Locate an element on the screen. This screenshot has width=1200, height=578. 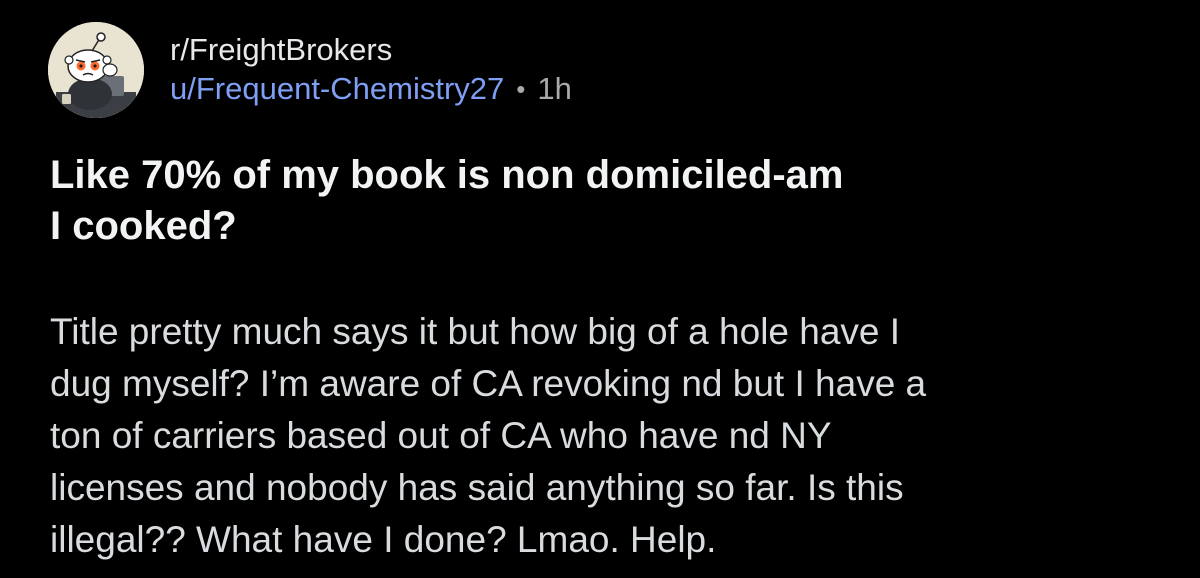
post-title-line: I cooked? is located at coordinates (143, 226).